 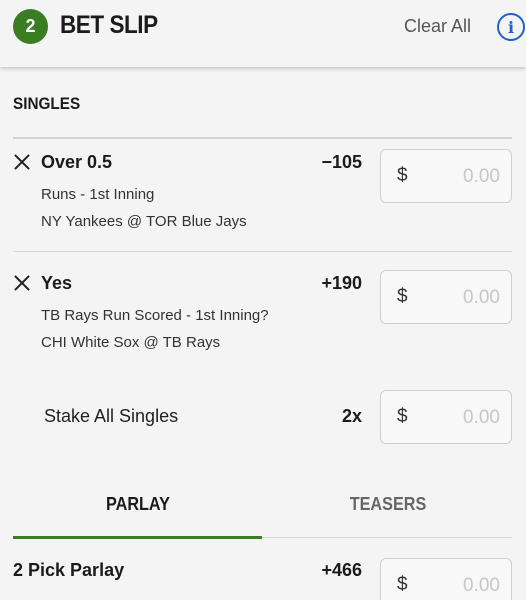 What do you see at coordinates (341, 570) in the screenshot?
I see `parlay-odds: +466` at bounding box center [341, 570].